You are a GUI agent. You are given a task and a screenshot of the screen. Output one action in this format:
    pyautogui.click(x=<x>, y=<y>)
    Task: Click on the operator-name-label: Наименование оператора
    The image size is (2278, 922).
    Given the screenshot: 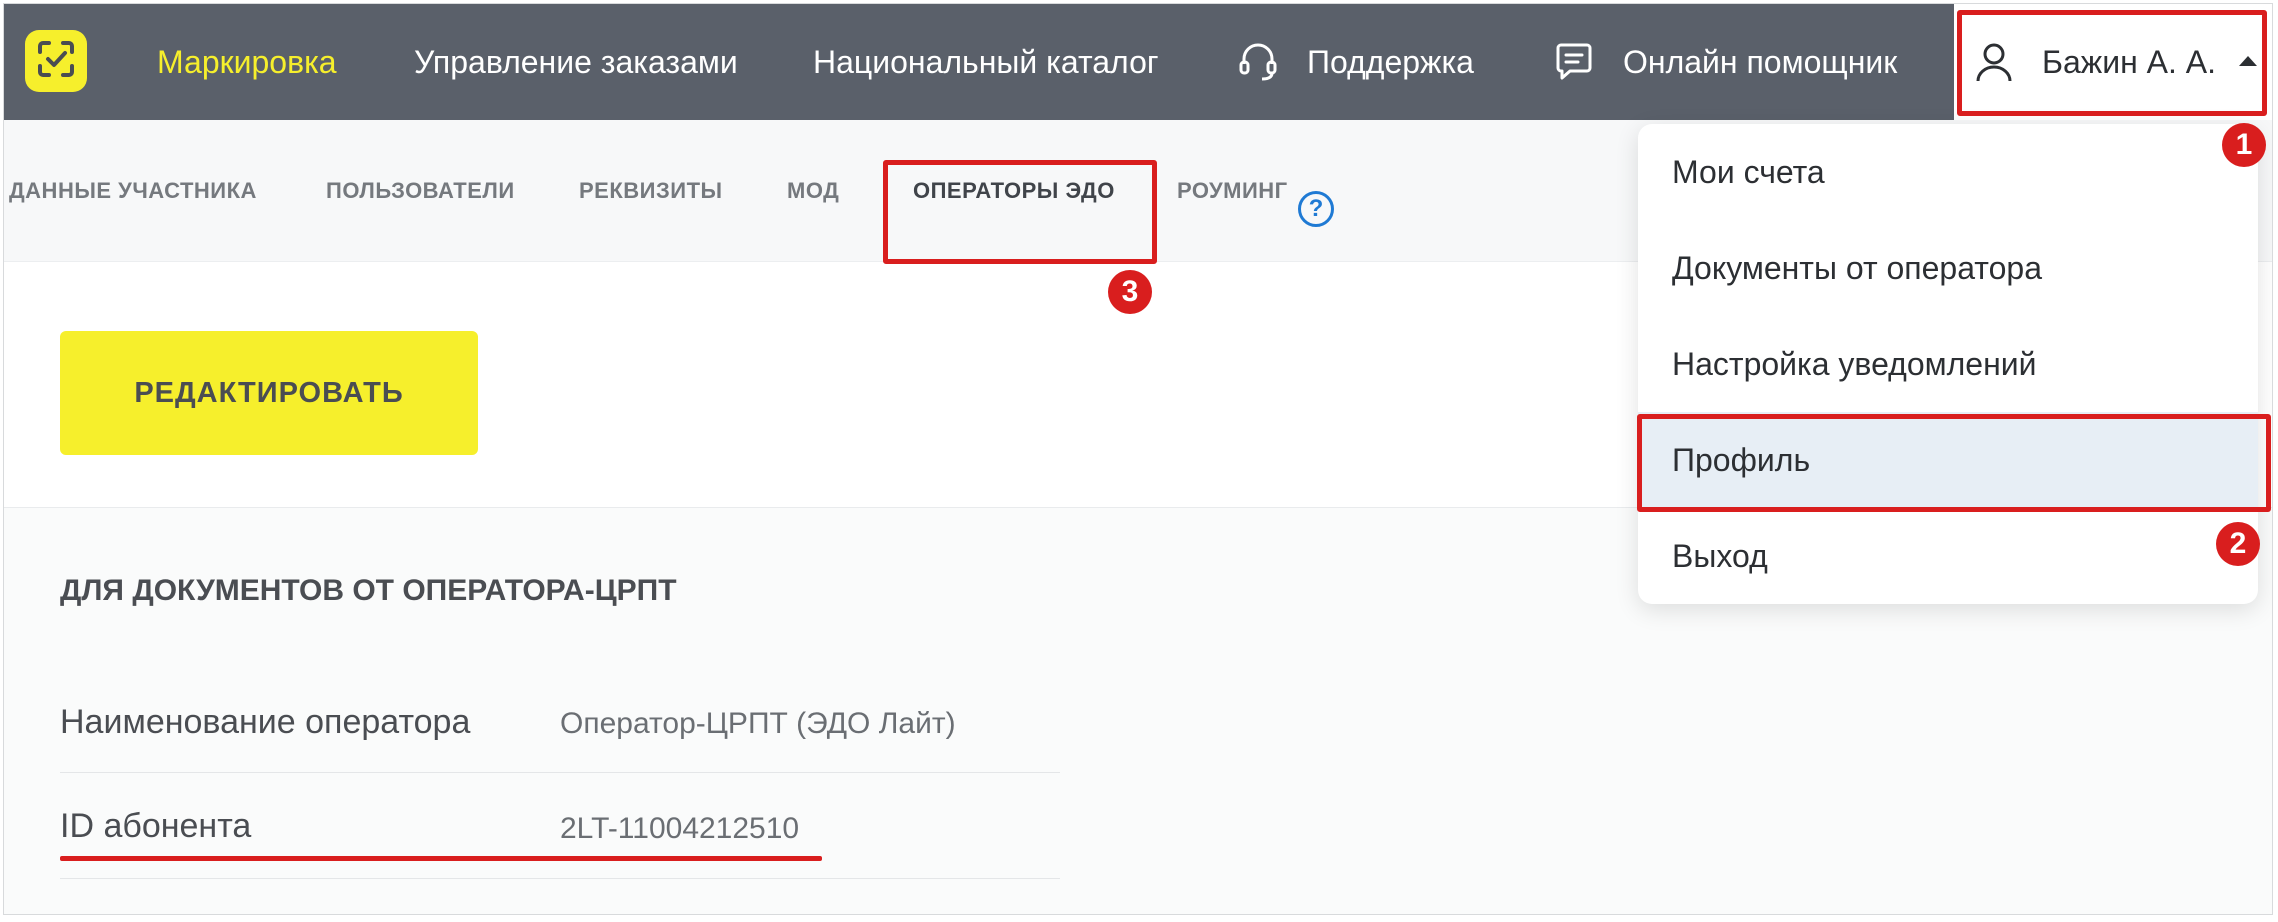 What is the action you would take?
    pyautogui.click(x=265, y=722)
    